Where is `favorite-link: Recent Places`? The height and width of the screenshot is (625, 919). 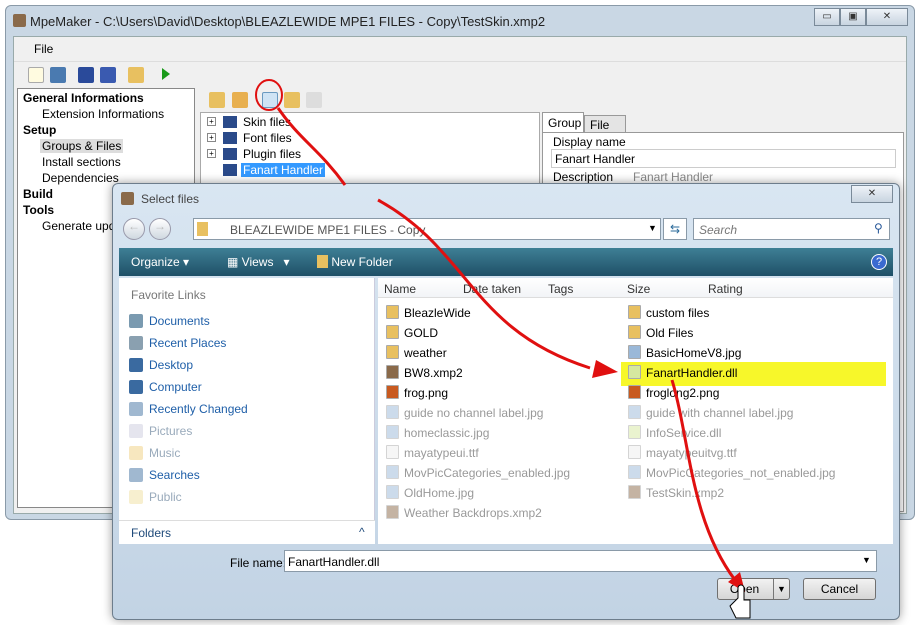
favorite-link: Recent Places is located at coordinates (187, 343).